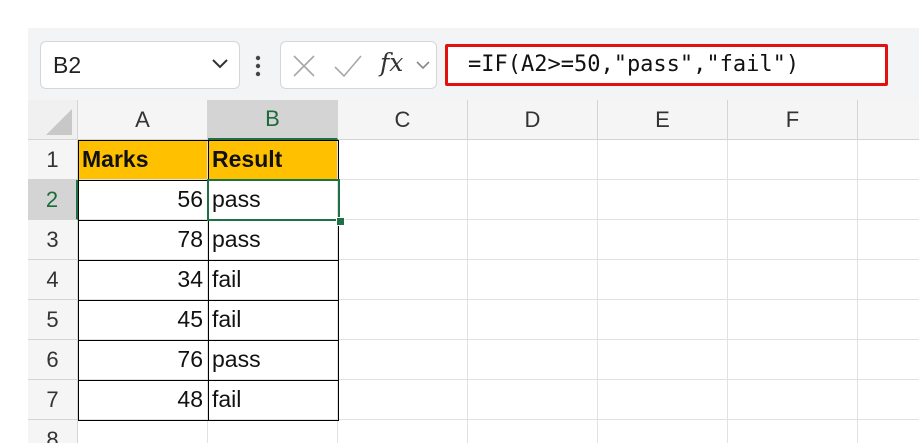 The image size is (919, 443). Describe the element at coordinates (273, 160) in the screenshot. I see `cell-b1: Result` at that location.